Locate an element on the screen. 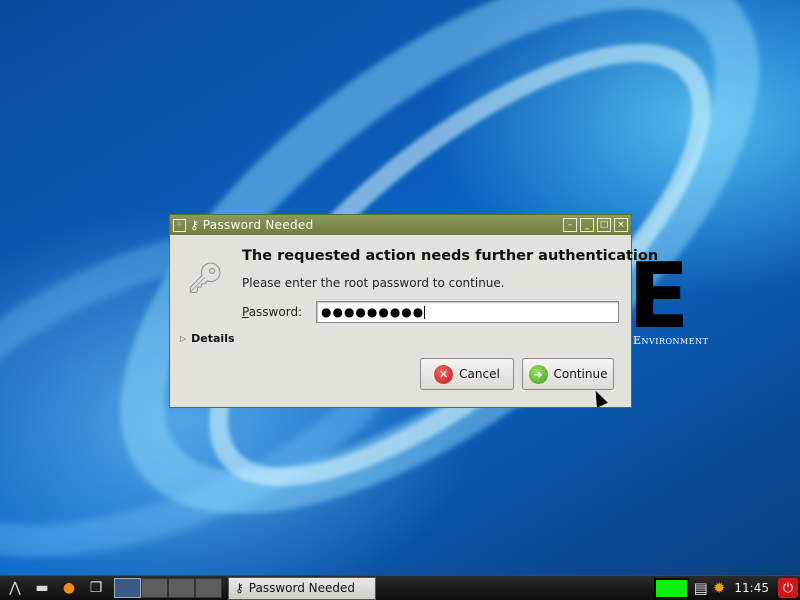 The width and height of the screenshot is (800, 600). password-value: ●●●●●●●●● is located at coordinates (373, 312).